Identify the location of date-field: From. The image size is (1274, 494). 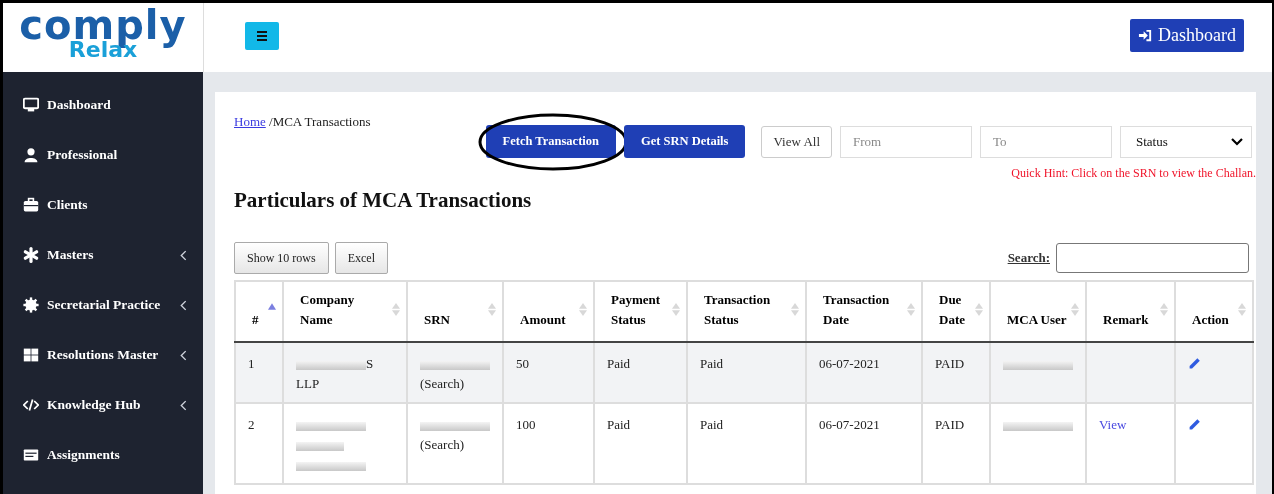
(906, 141).